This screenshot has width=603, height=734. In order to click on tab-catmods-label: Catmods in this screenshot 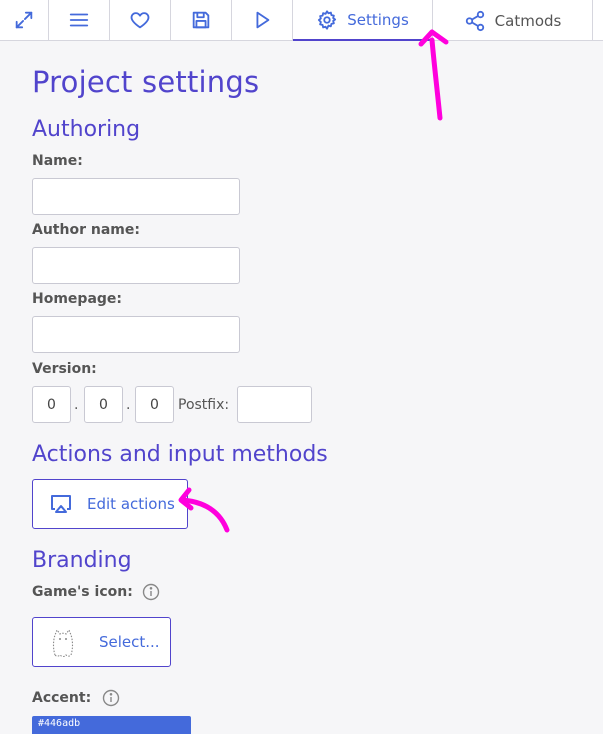, I will do `click(528, 20)`.